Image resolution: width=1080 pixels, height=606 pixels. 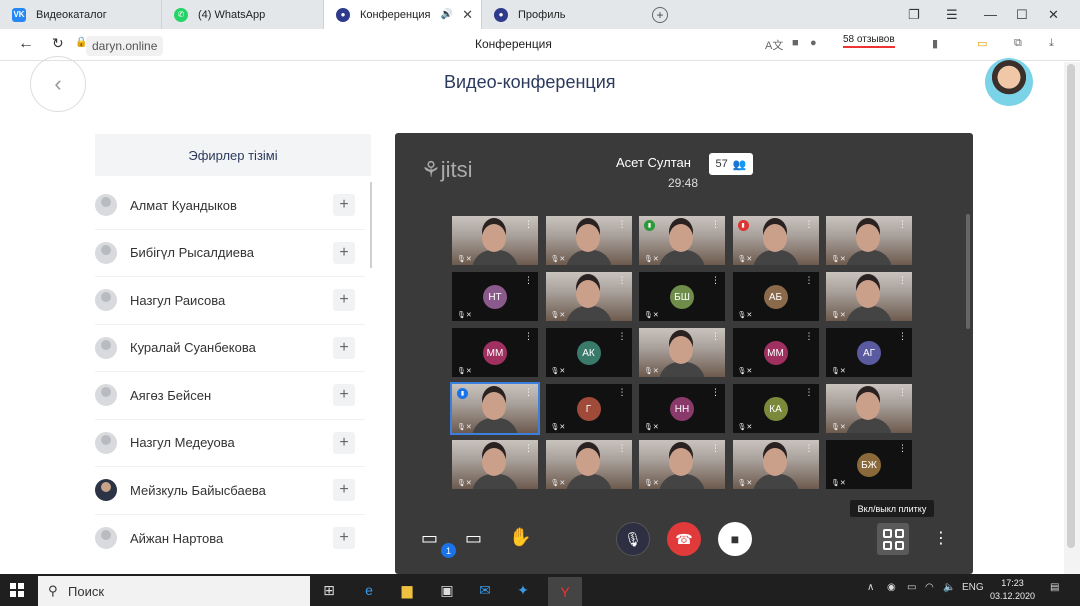 I want to click on edge-icon: e, so click(x=369, y=590).